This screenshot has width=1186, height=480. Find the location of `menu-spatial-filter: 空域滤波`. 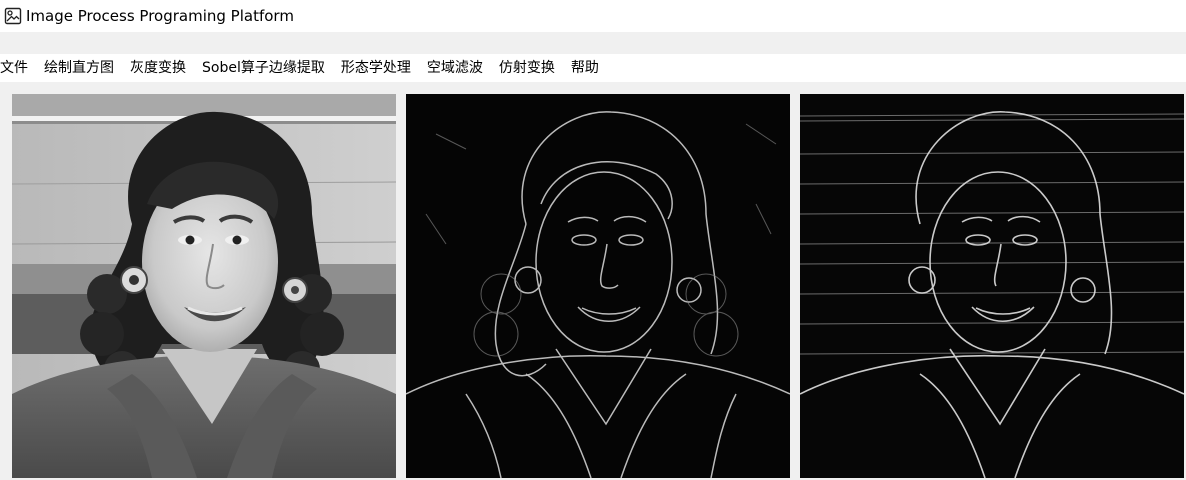

menu-spatial-filter: 空域滤波 is located at coordinates (455, 68).